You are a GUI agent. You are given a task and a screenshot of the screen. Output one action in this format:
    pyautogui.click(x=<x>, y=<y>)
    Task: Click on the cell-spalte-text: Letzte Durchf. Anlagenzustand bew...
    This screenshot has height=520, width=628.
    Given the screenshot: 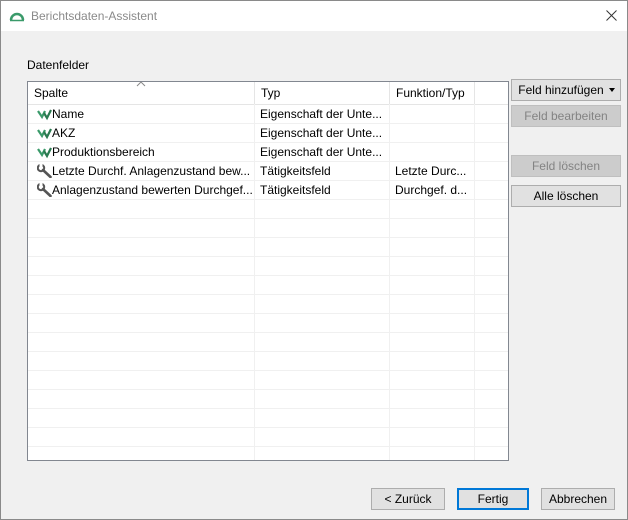 What is the action you would take?
    pyautogui.click(x=151, y=171)
    